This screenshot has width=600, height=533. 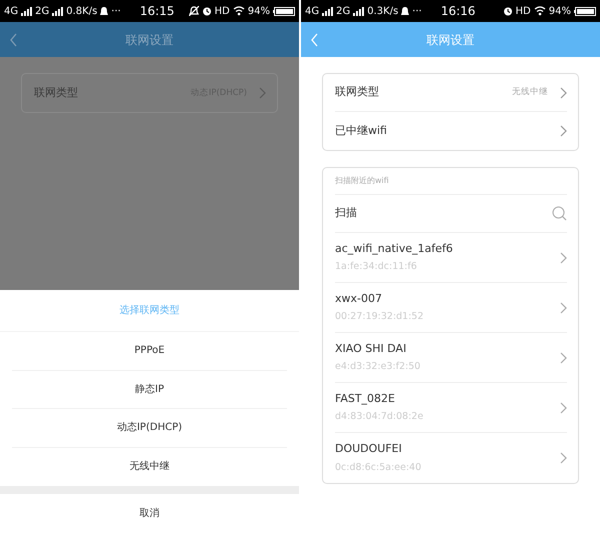 What do you see at coordinates (362, 181) in the screenshot?
I see `section-label: 扫描附近的wifi` at bounding box center [362, 181].